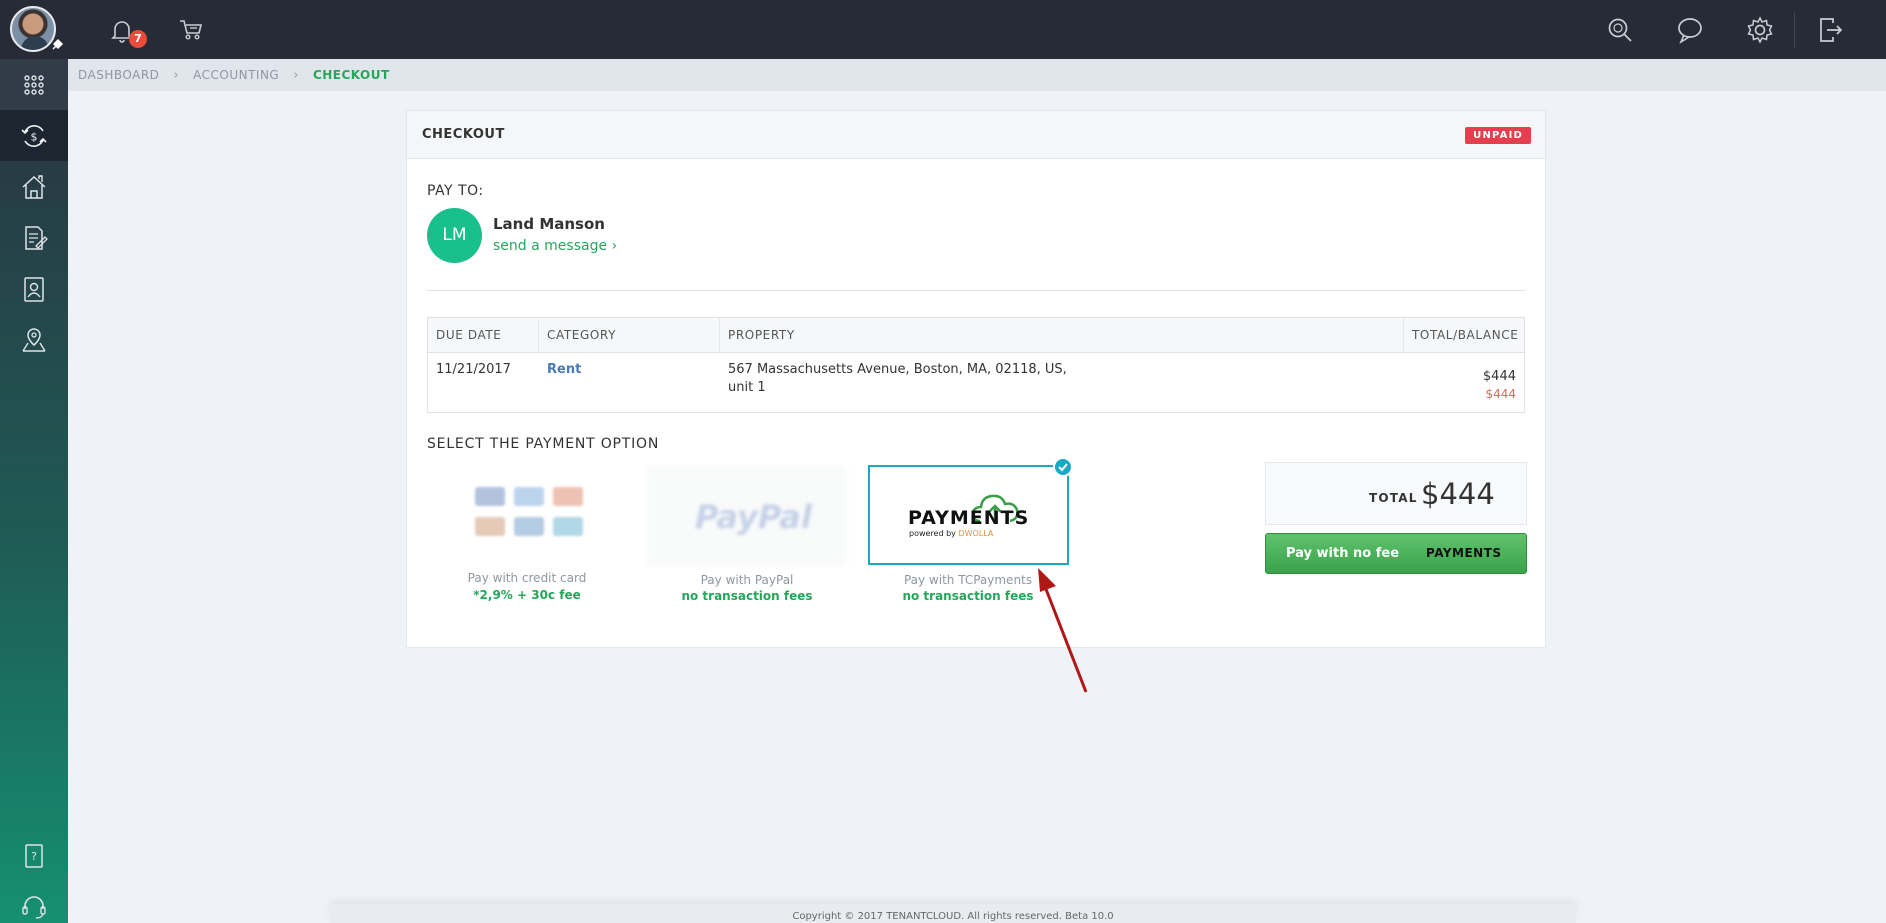  What do you see at coordinates (943, 29) in the screenshot?
I see `top-bar: 7` at bounding box center [943, 29].